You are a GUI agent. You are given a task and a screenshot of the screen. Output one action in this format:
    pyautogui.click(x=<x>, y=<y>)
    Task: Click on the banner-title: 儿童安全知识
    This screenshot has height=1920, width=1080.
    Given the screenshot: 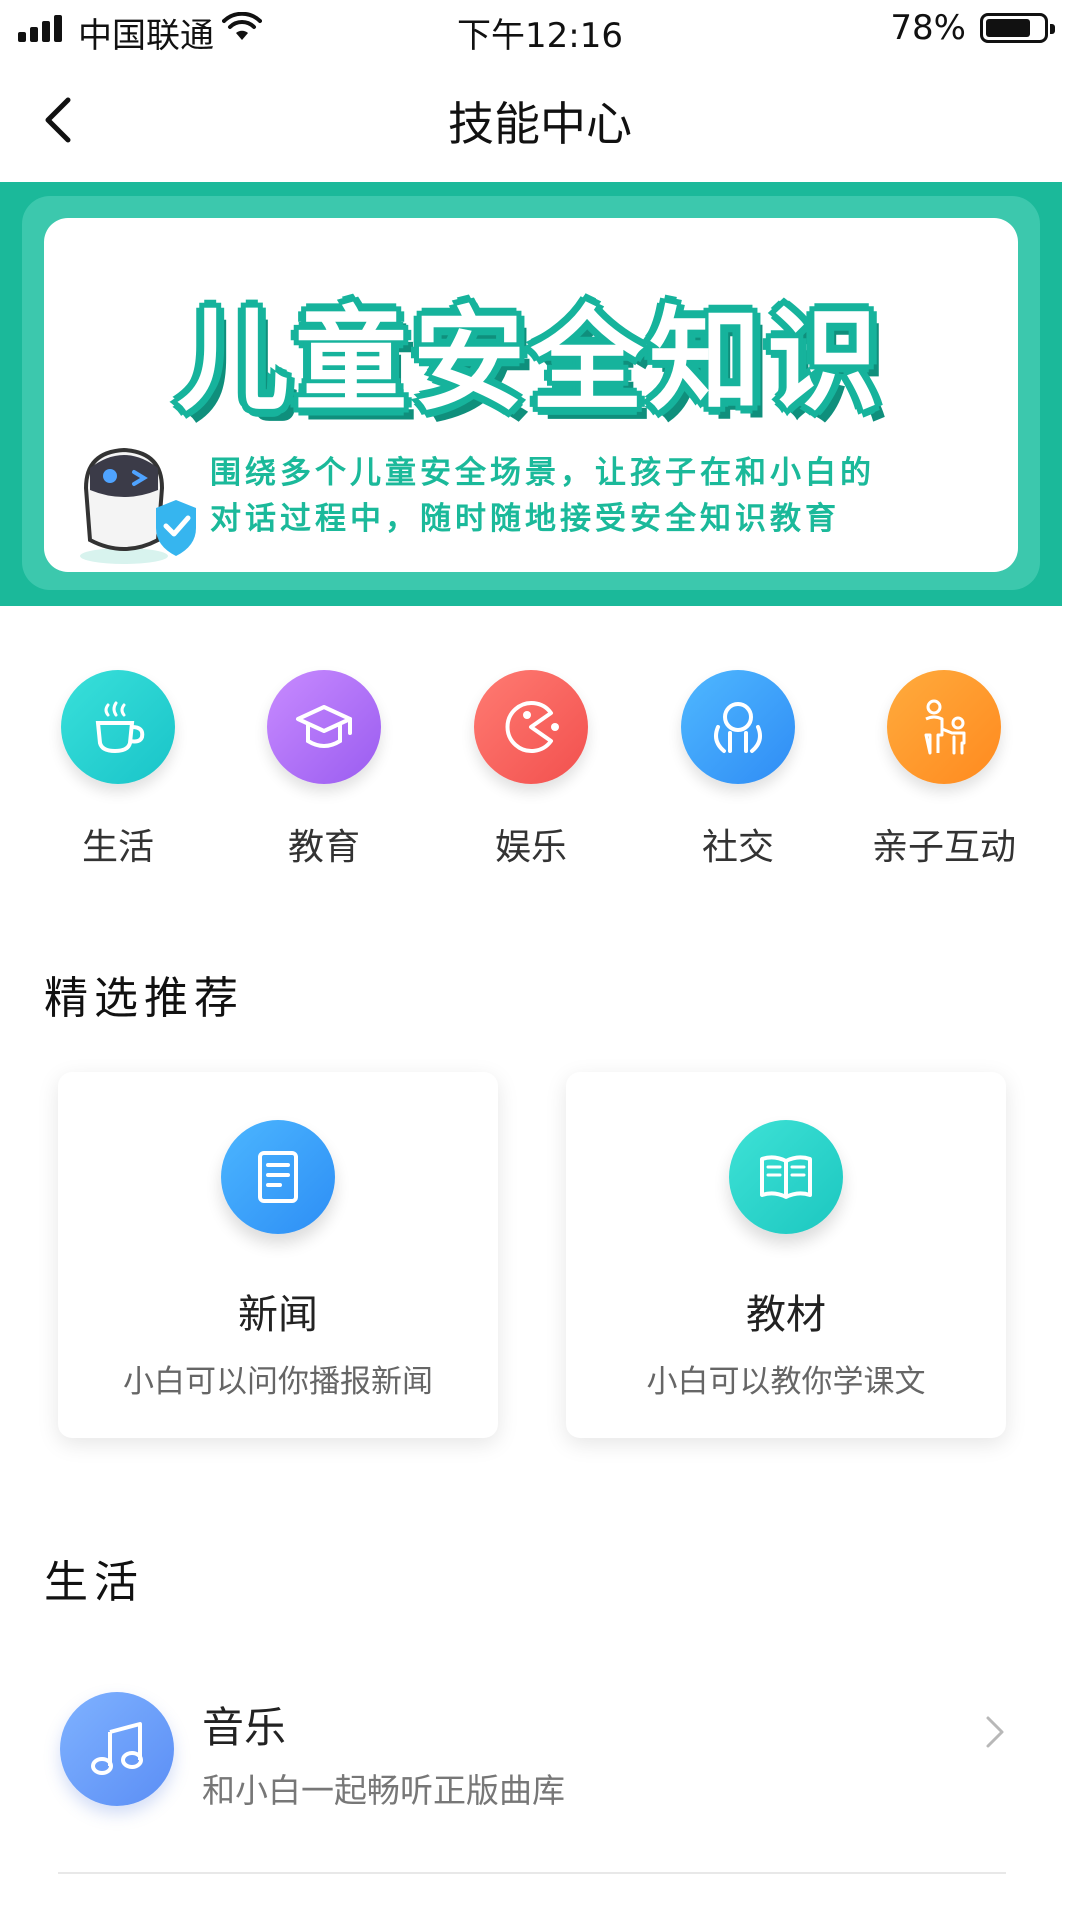 What is the action you would take?
    pyautogui.click(x=531, y=361)
    